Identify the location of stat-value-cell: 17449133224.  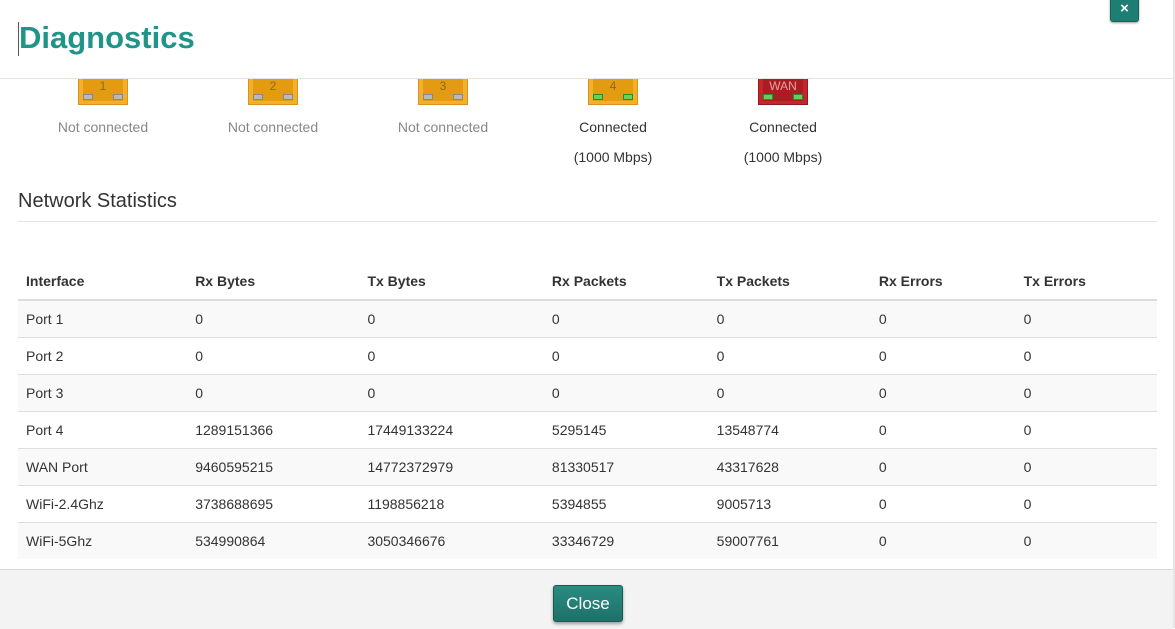
(451, 430).